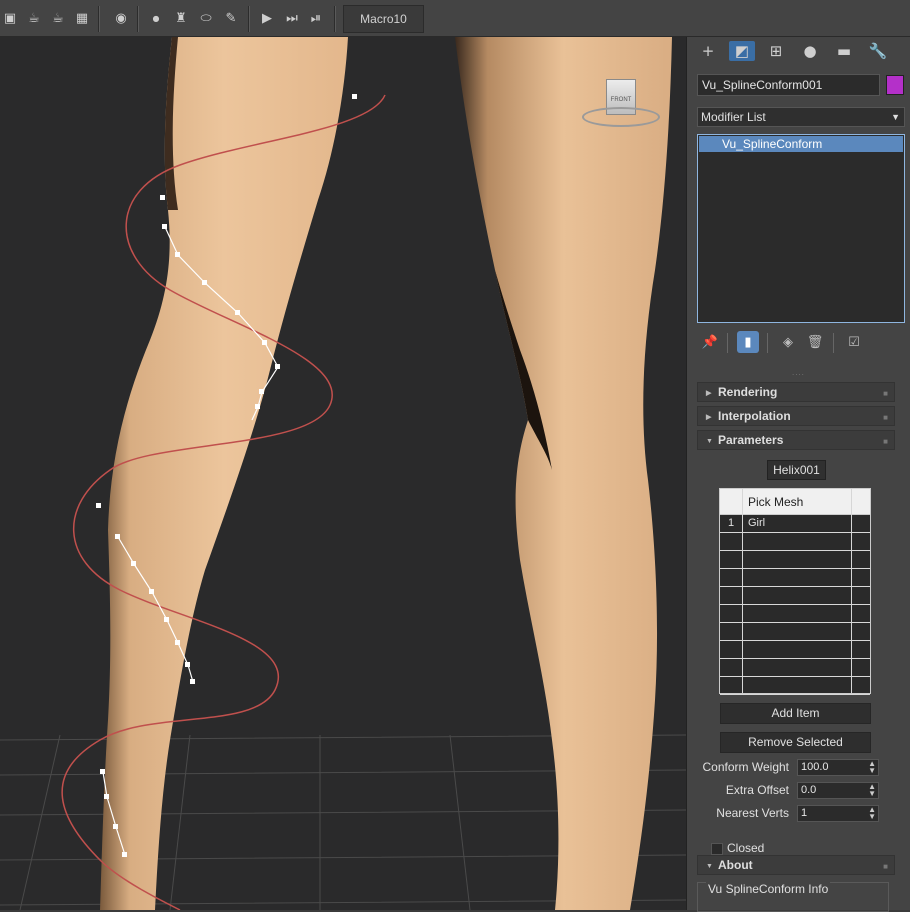 This screenshot has width=910, height=912. I want to click on shirt-icon: ♜, so click(181, 18).